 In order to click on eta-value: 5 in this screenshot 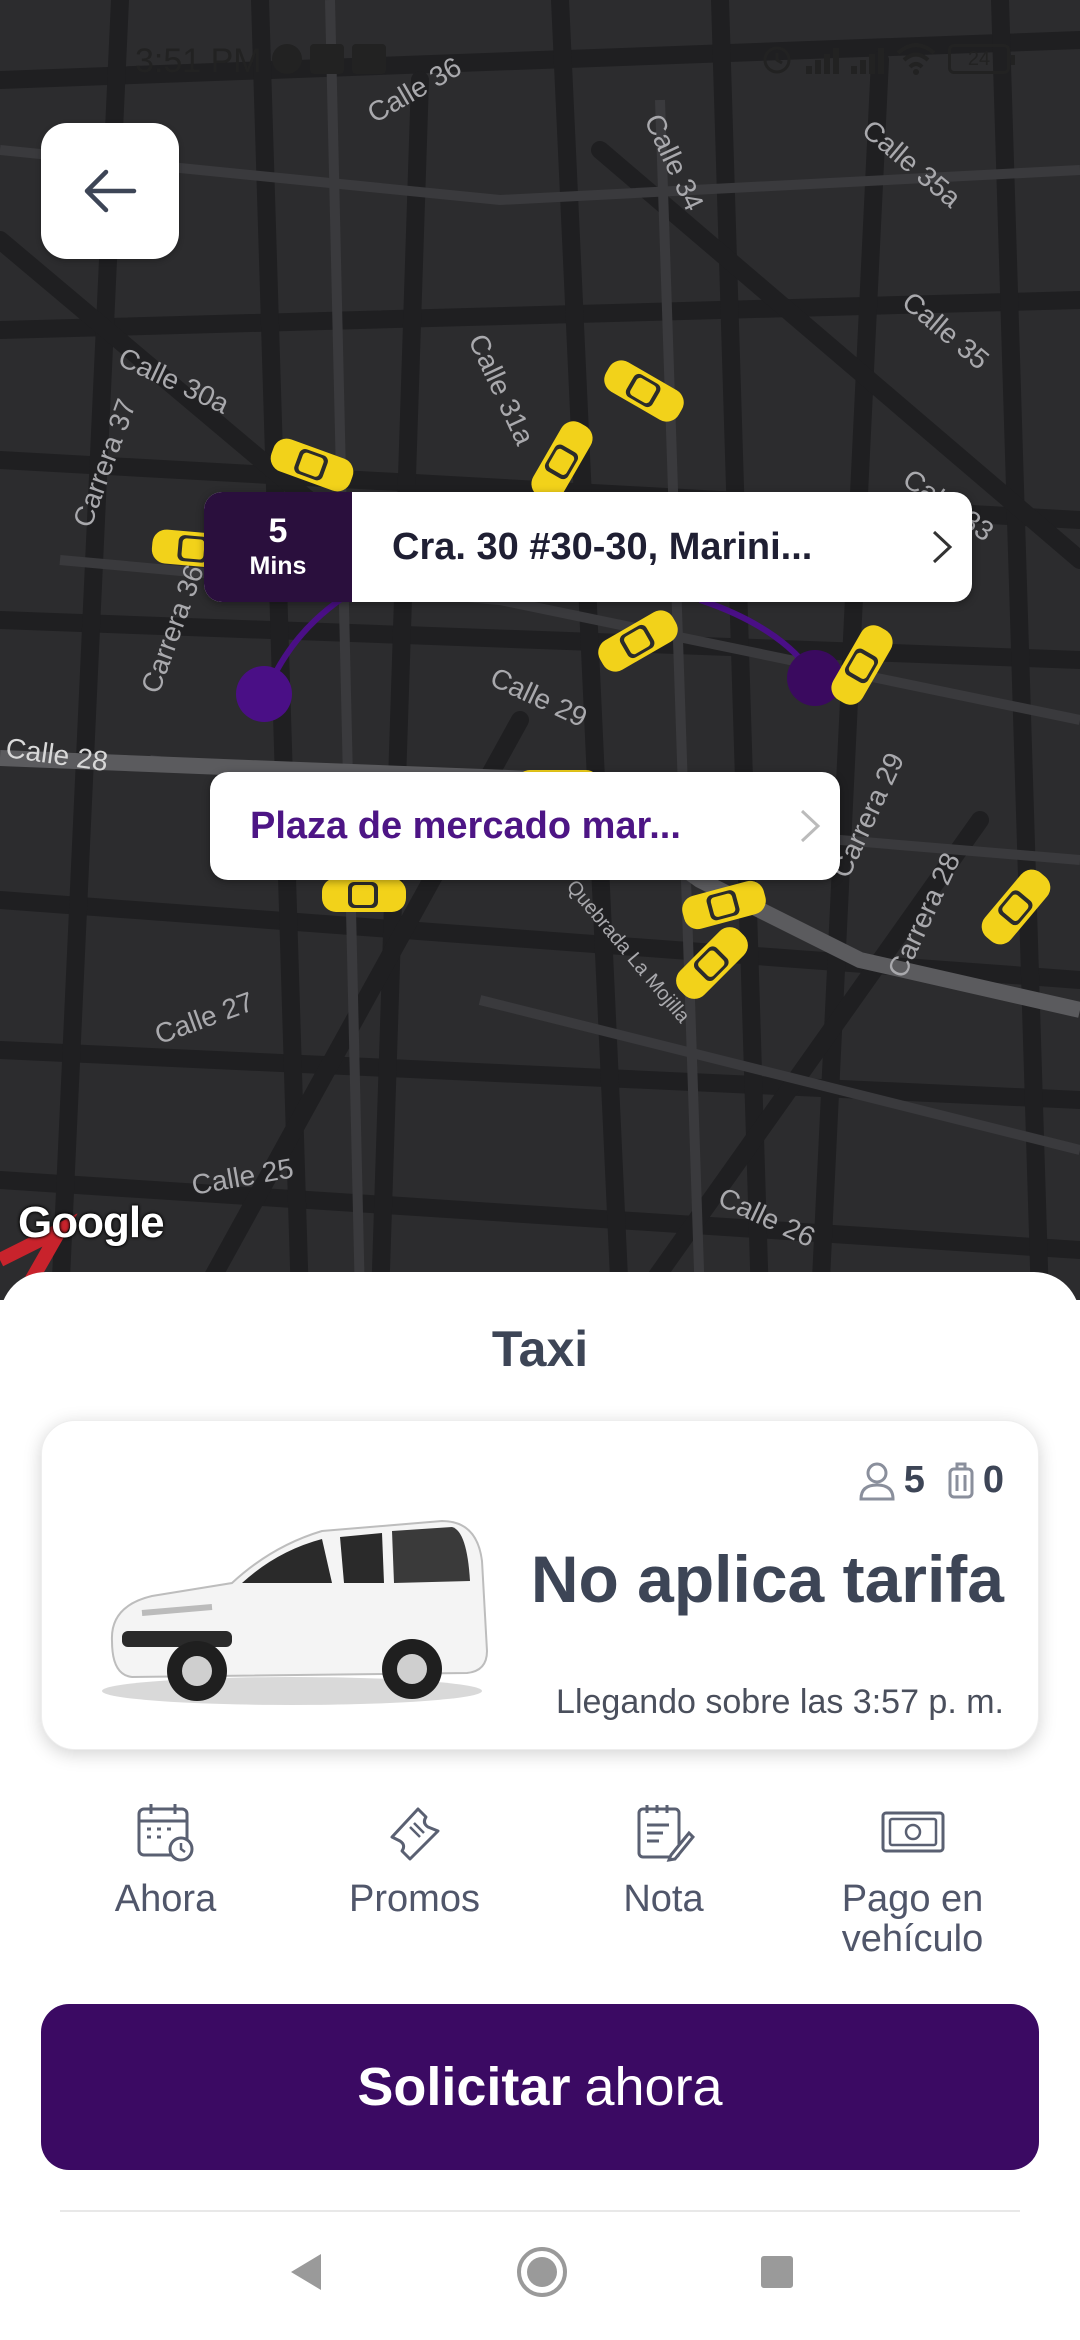, I will do `click(278, 531)`.